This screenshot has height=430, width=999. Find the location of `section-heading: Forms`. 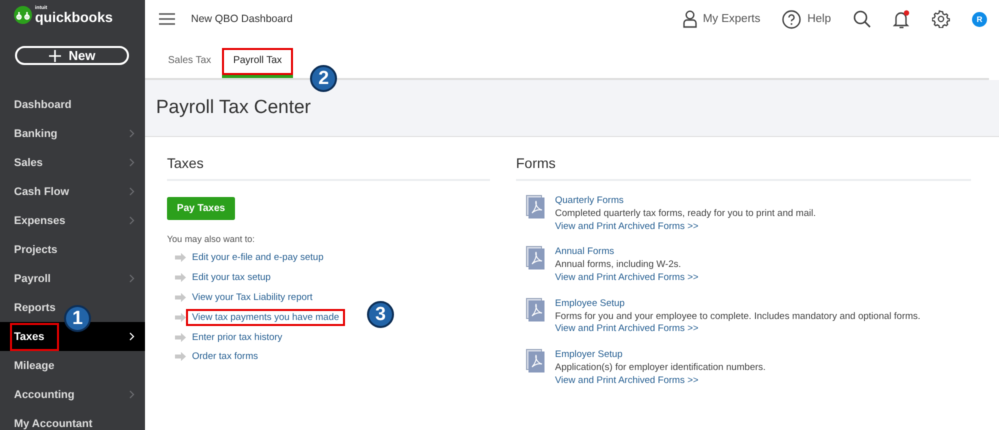

section-heading: Forms is located at coordinates (743, 168).